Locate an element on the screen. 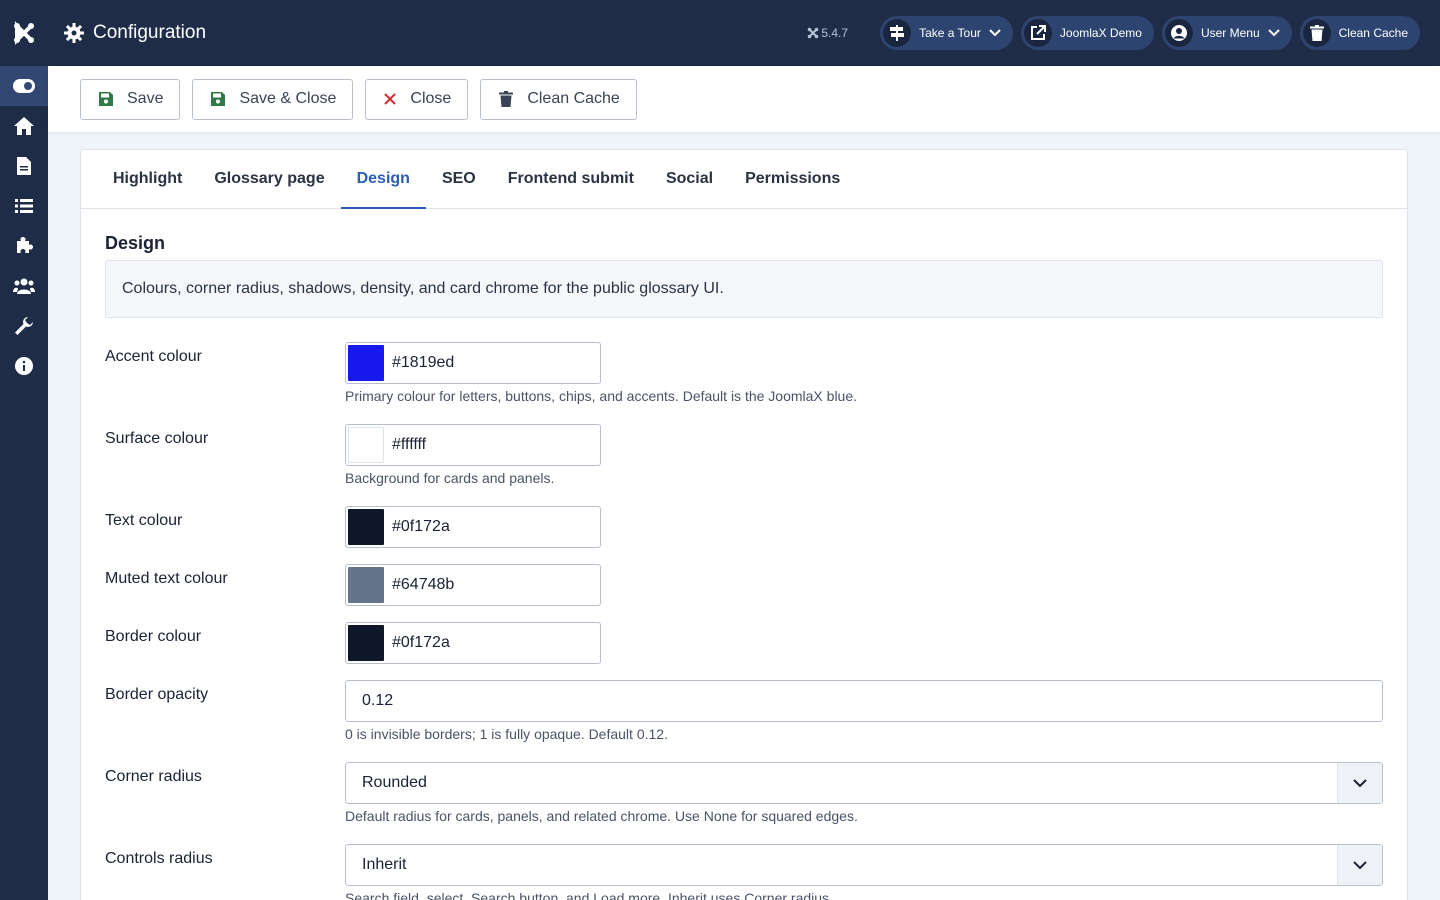 Image resolution: width=1440 pixels, height=900 pixels. header-clean-cache-button: Clean Cache is located at coordinates (1359, 33).